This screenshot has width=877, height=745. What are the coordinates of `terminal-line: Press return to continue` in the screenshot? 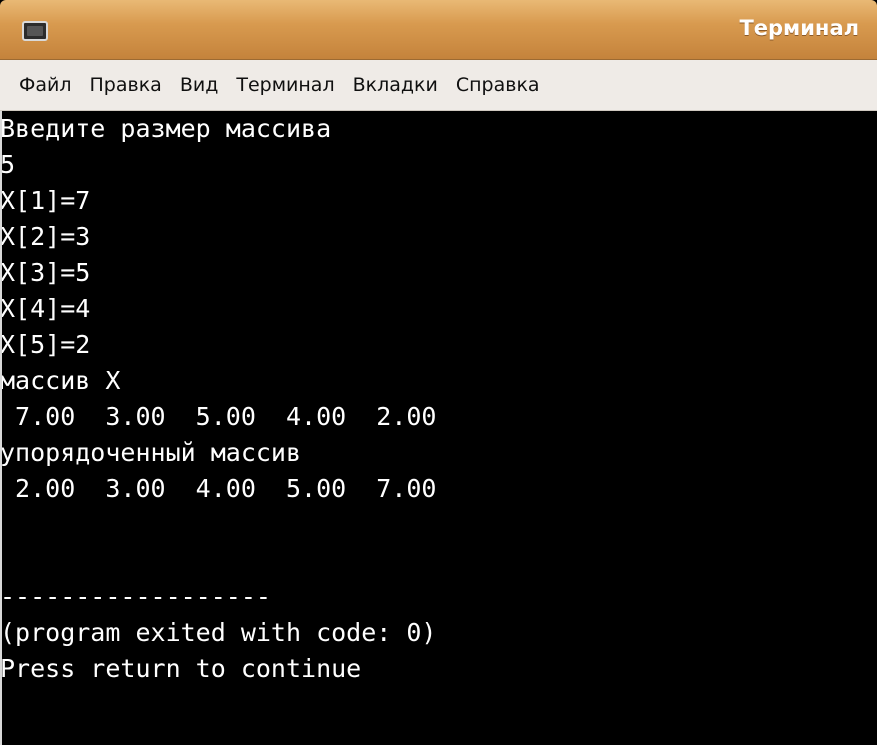 It's located at (181, 668).